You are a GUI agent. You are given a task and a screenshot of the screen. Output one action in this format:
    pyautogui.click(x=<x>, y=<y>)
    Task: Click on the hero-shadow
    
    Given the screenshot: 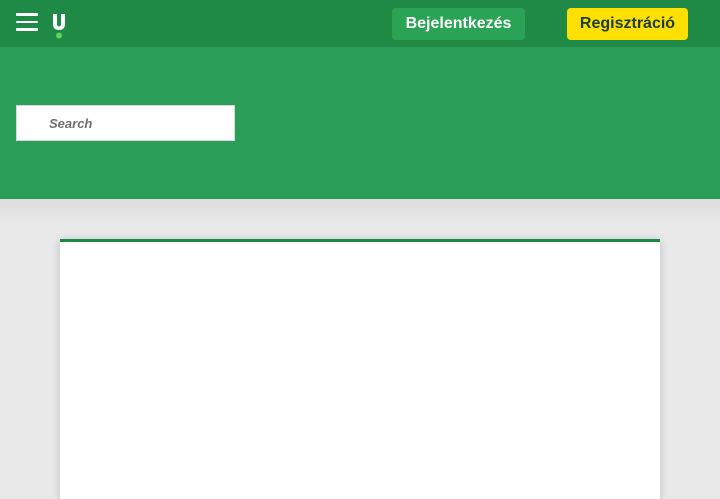 What is the action you would take?
    pyautogui.click(x=360, y=211)
    